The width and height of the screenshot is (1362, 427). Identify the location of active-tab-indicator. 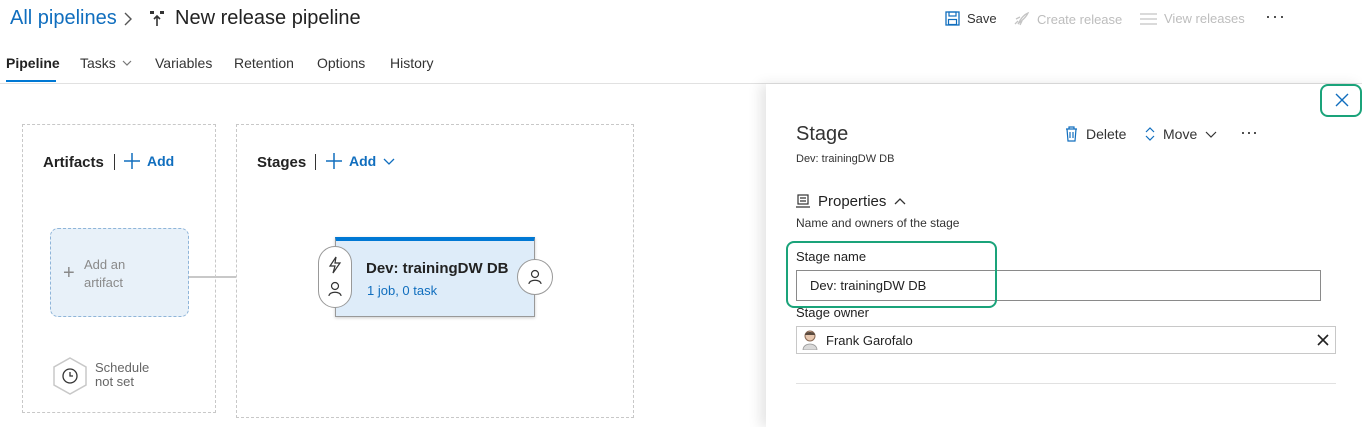
(31, 81).